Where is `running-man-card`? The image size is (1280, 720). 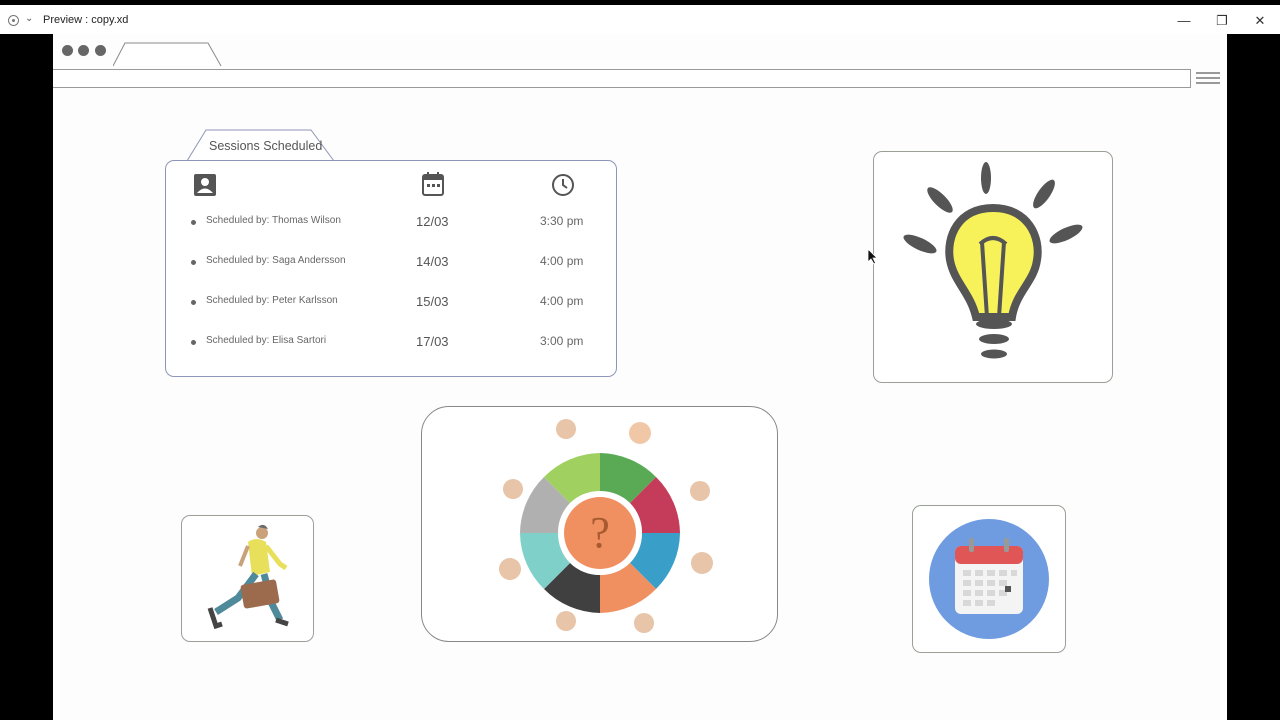
running-man-card is located at coordinates (247, 578).